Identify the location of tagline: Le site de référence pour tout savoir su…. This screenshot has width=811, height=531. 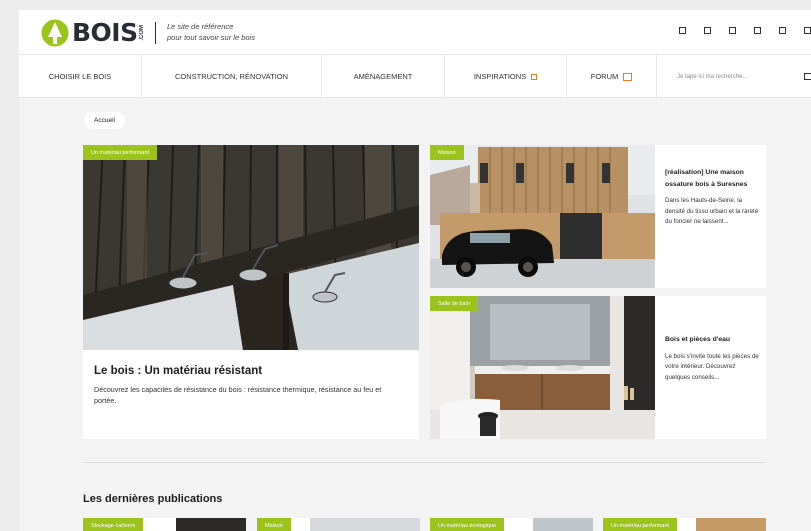
(211, 32).